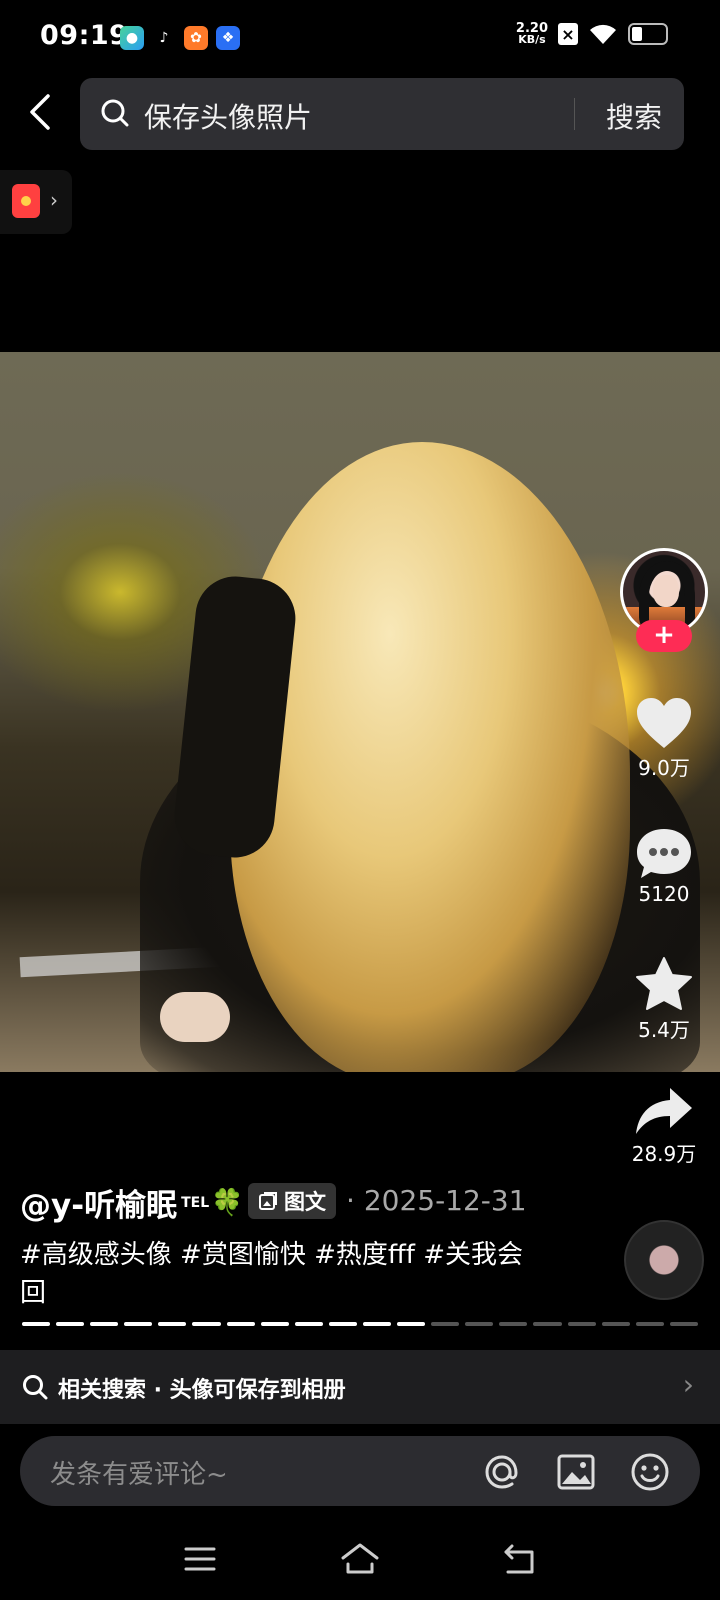 This screenshot has height=1600, width=720. What do you see at coordinates (520, 1559) in the screenshot?
I see `back-nav-icon` at bounding box center [520, 1559].